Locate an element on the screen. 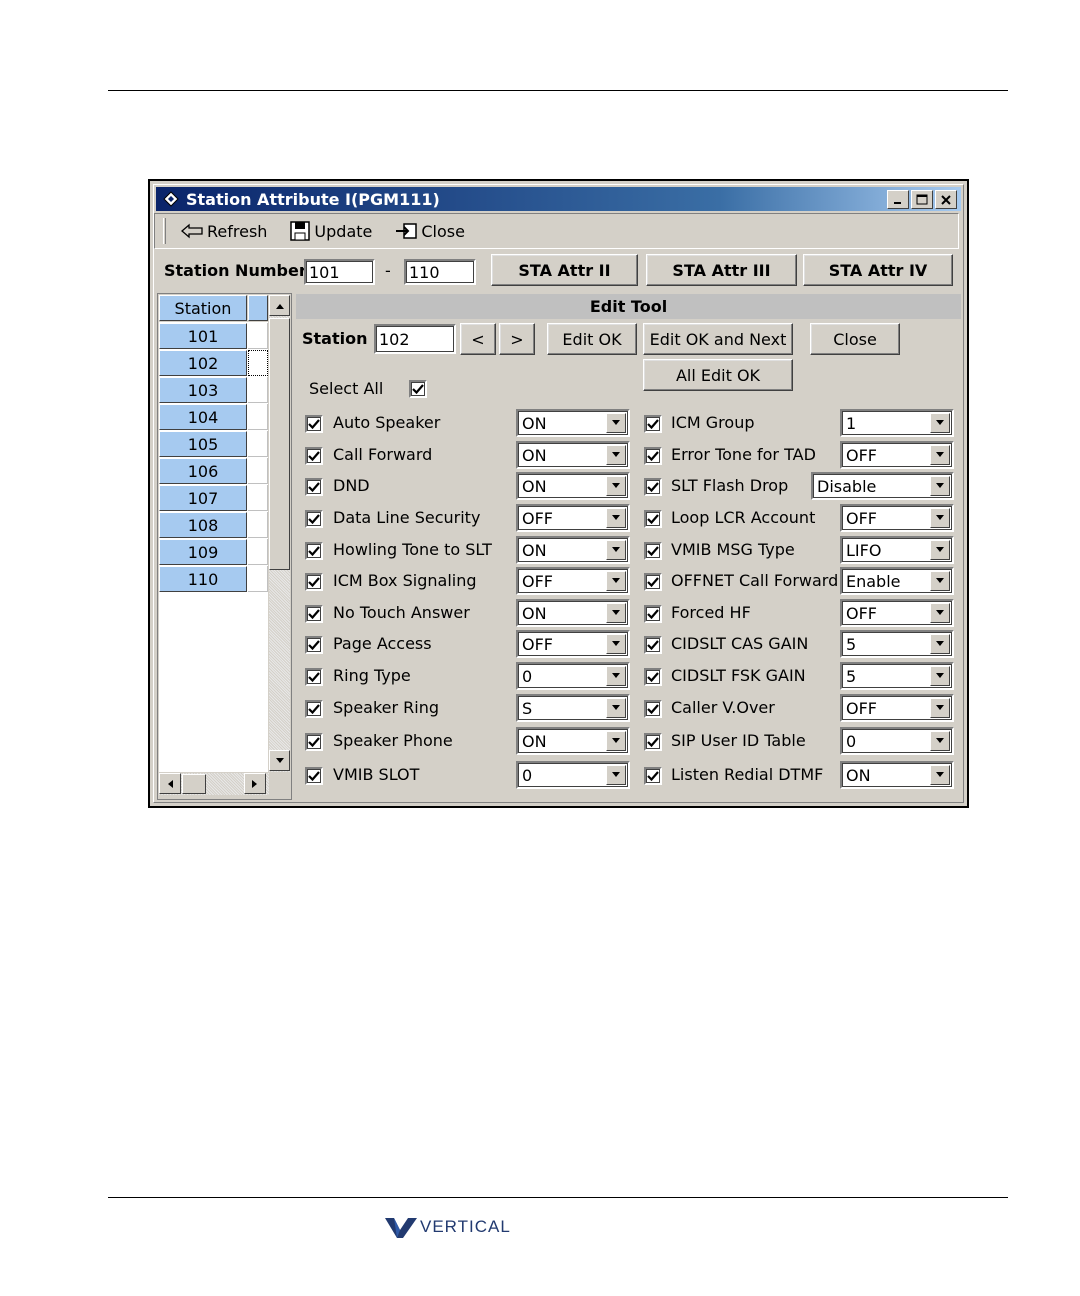 This screenshot has width=1080, height=1296. station-row: 108 is located at coordinates (203, 525).